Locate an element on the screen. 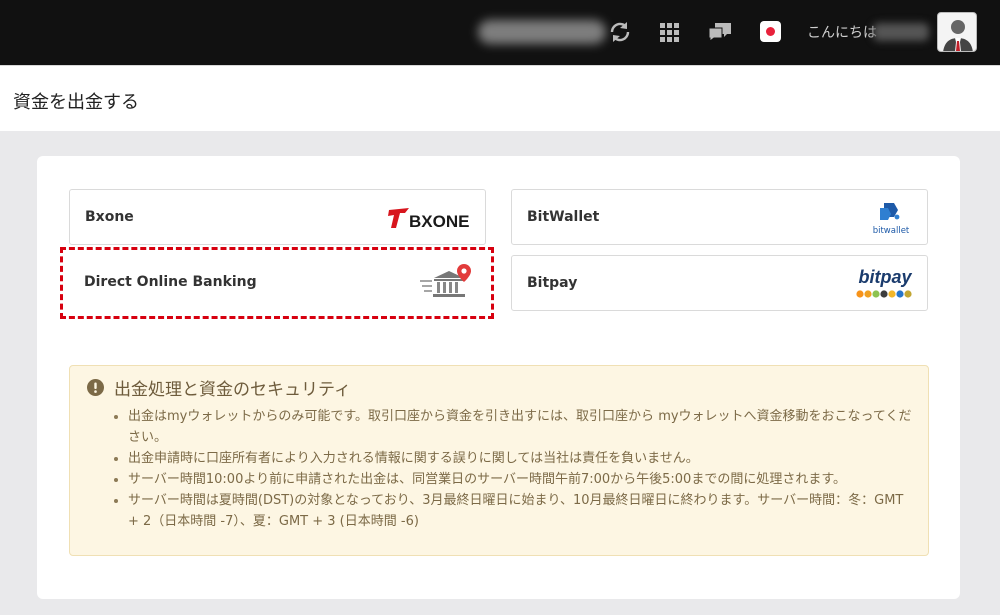  method-direct-online-banking: Direct Online Banking is located at coordinates (277, 283).